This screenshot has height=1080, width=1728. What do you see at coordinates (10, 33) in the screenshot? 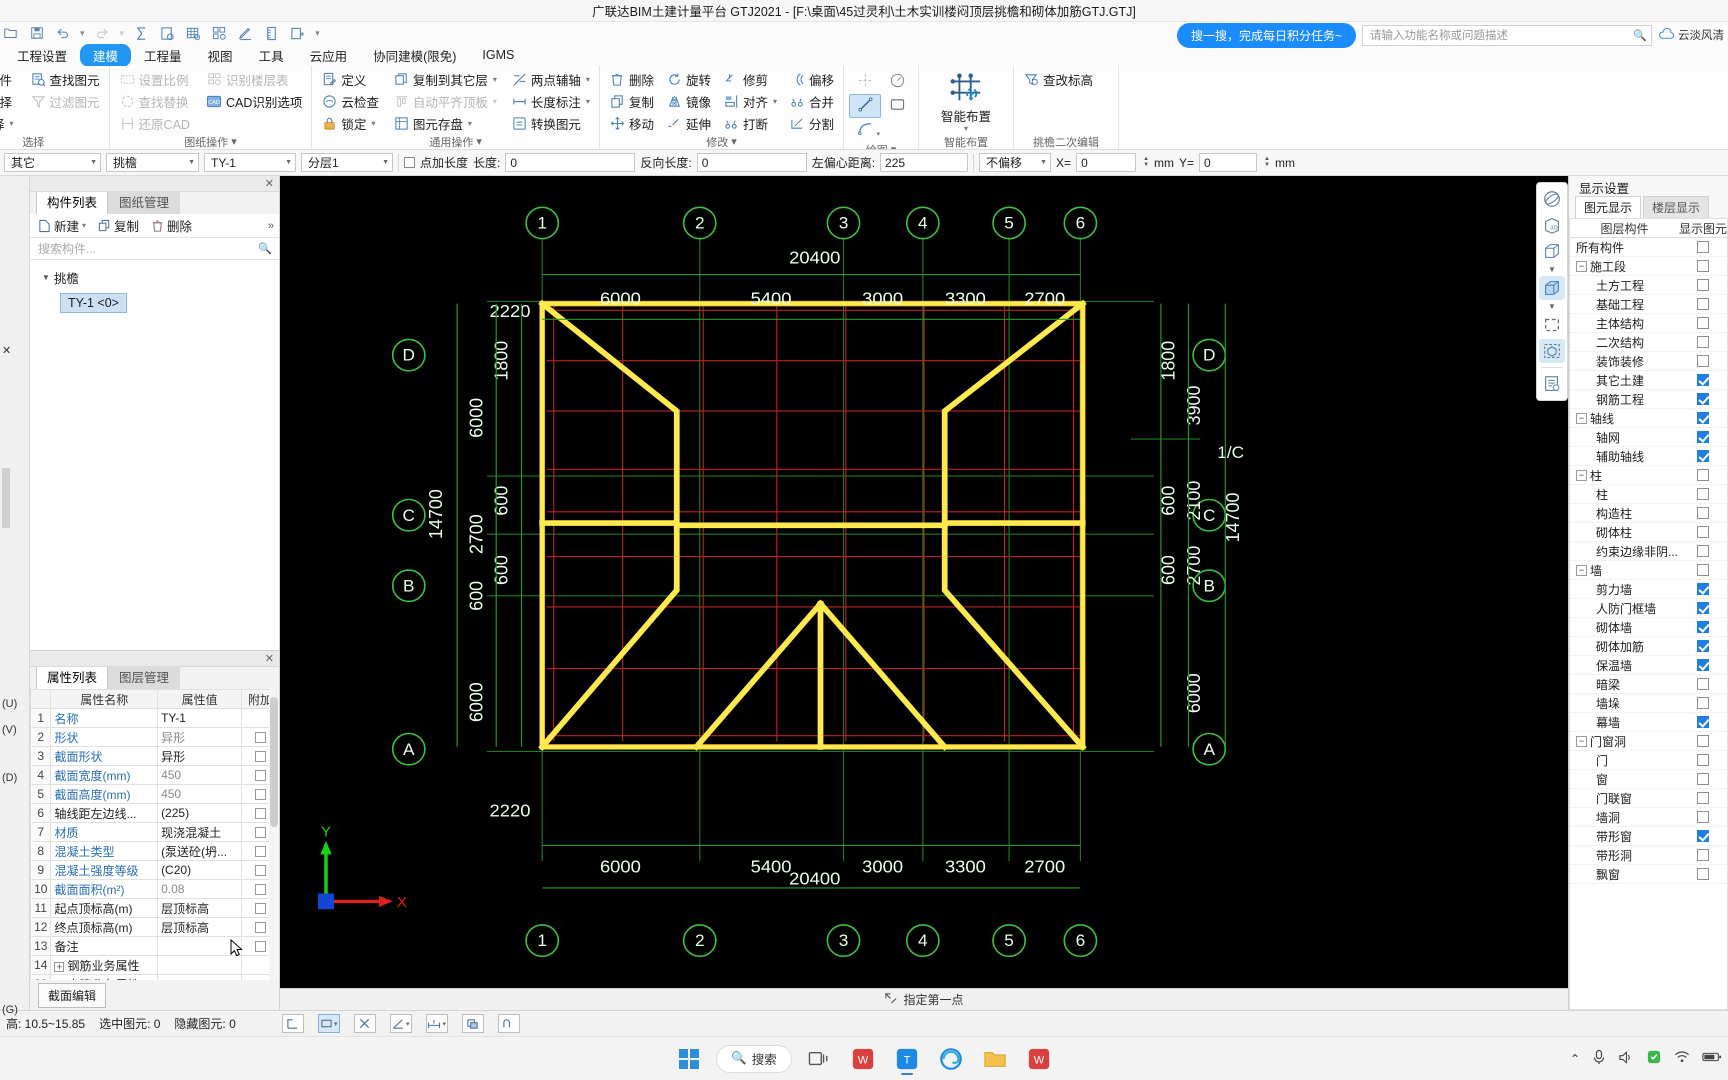
I see `open-icon` at bounding box center [10, 33].